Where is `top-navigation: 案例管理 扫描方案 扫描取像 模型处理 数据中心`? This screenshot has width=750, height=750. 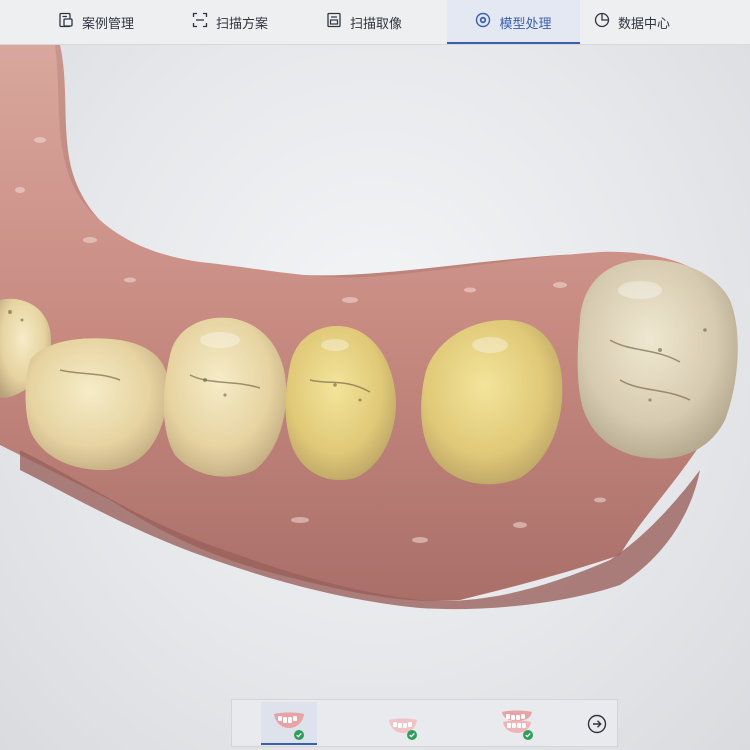 top-navigation: 案例管理 扫描方案 扫描取像 模型处理 数据中心 is located at coordinates (375, 22).